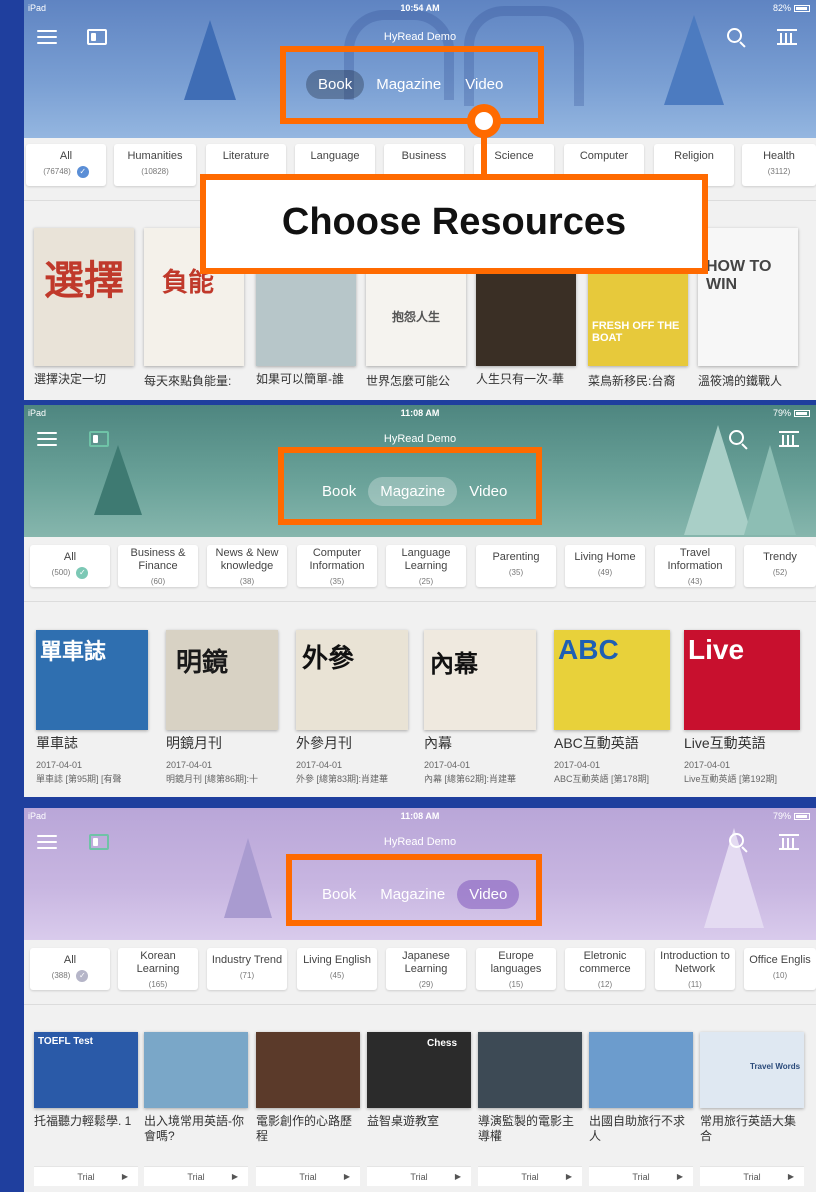  Describe the element at coordinates (780, 969) in the screenshot. I see `category-chip-office-english: Office Englis (10)` at that location.